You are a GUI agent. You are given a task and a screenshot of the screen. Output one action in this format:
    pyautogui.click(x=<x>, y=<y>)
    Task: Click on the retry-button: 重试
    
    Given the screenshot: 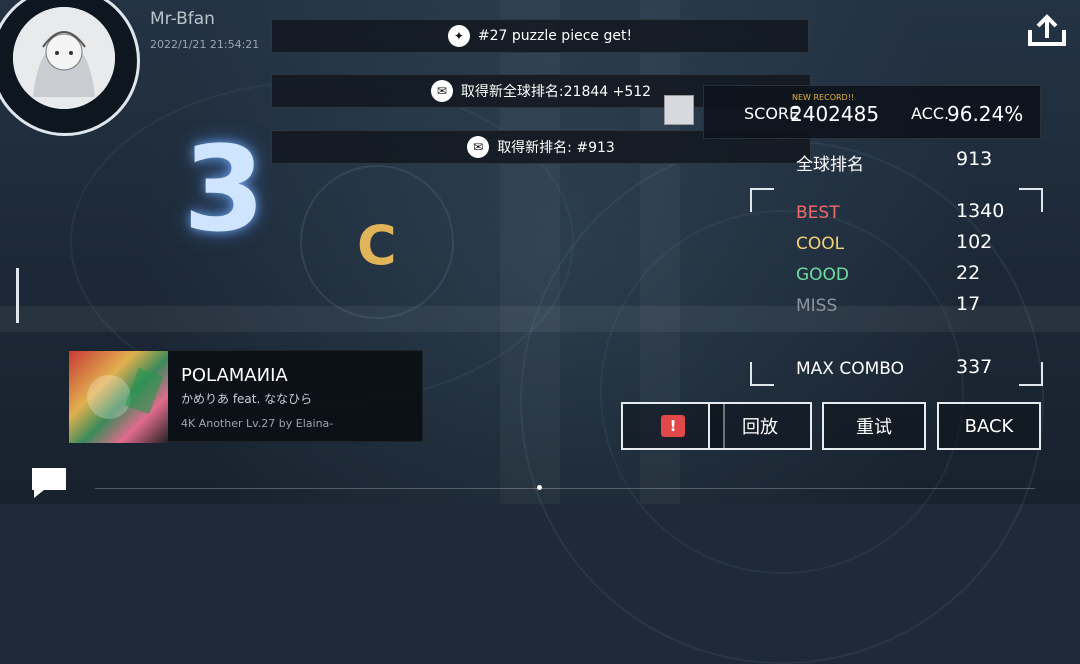 What is the action you would take?
    pyautogui.click(x=874, y=426)
    